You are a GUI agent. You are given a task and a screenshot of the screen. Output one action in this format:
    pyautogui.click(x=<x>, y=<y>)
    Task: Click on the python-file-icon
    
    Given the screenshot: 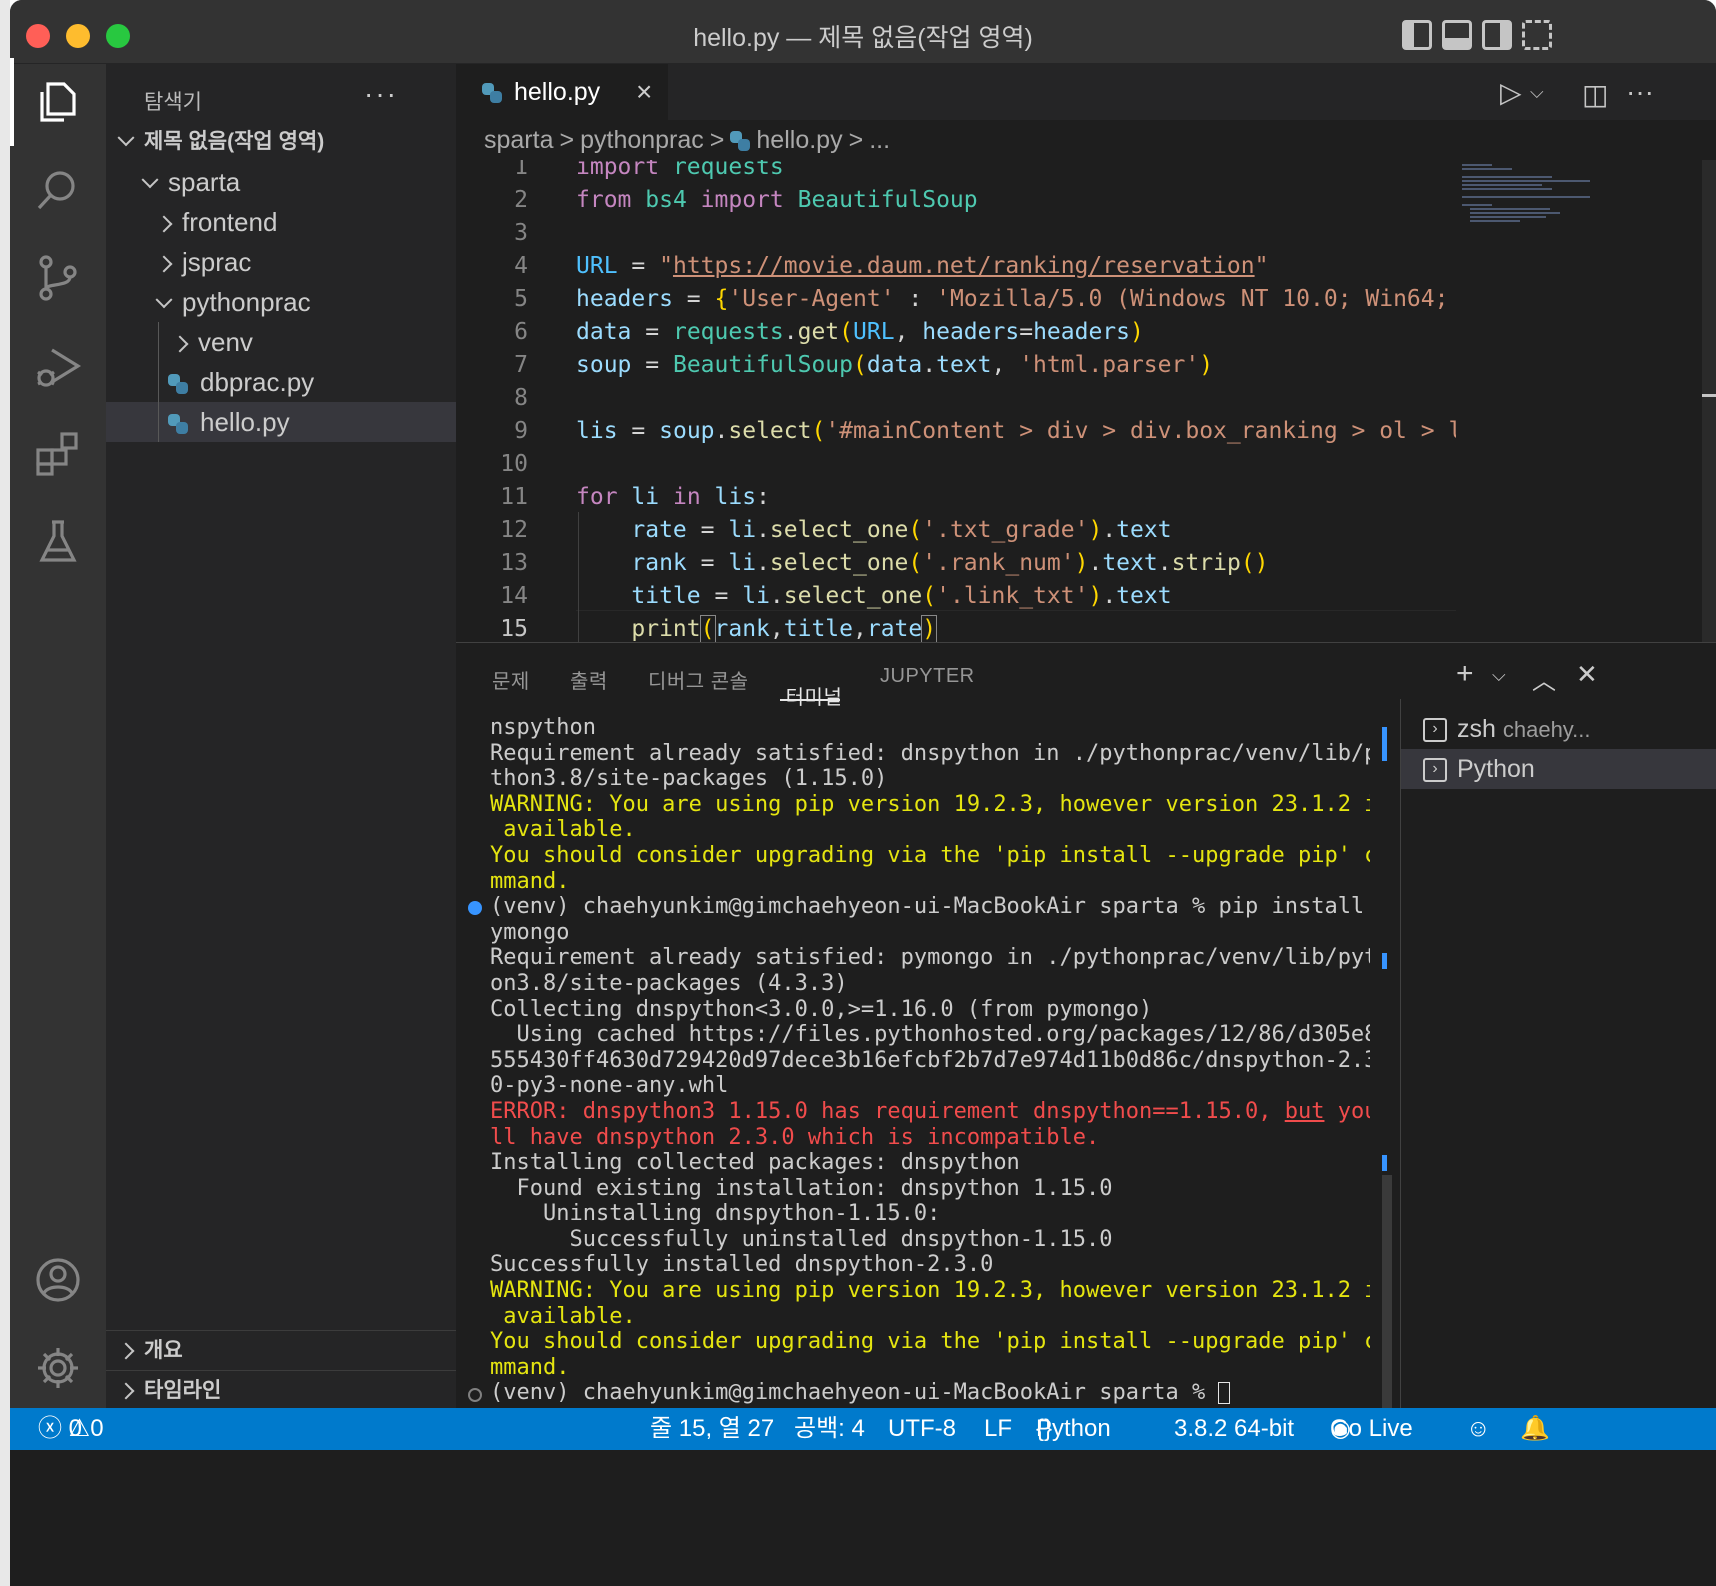 What is the action you would take?
    pyautogui.click(x=178, y=424)
    